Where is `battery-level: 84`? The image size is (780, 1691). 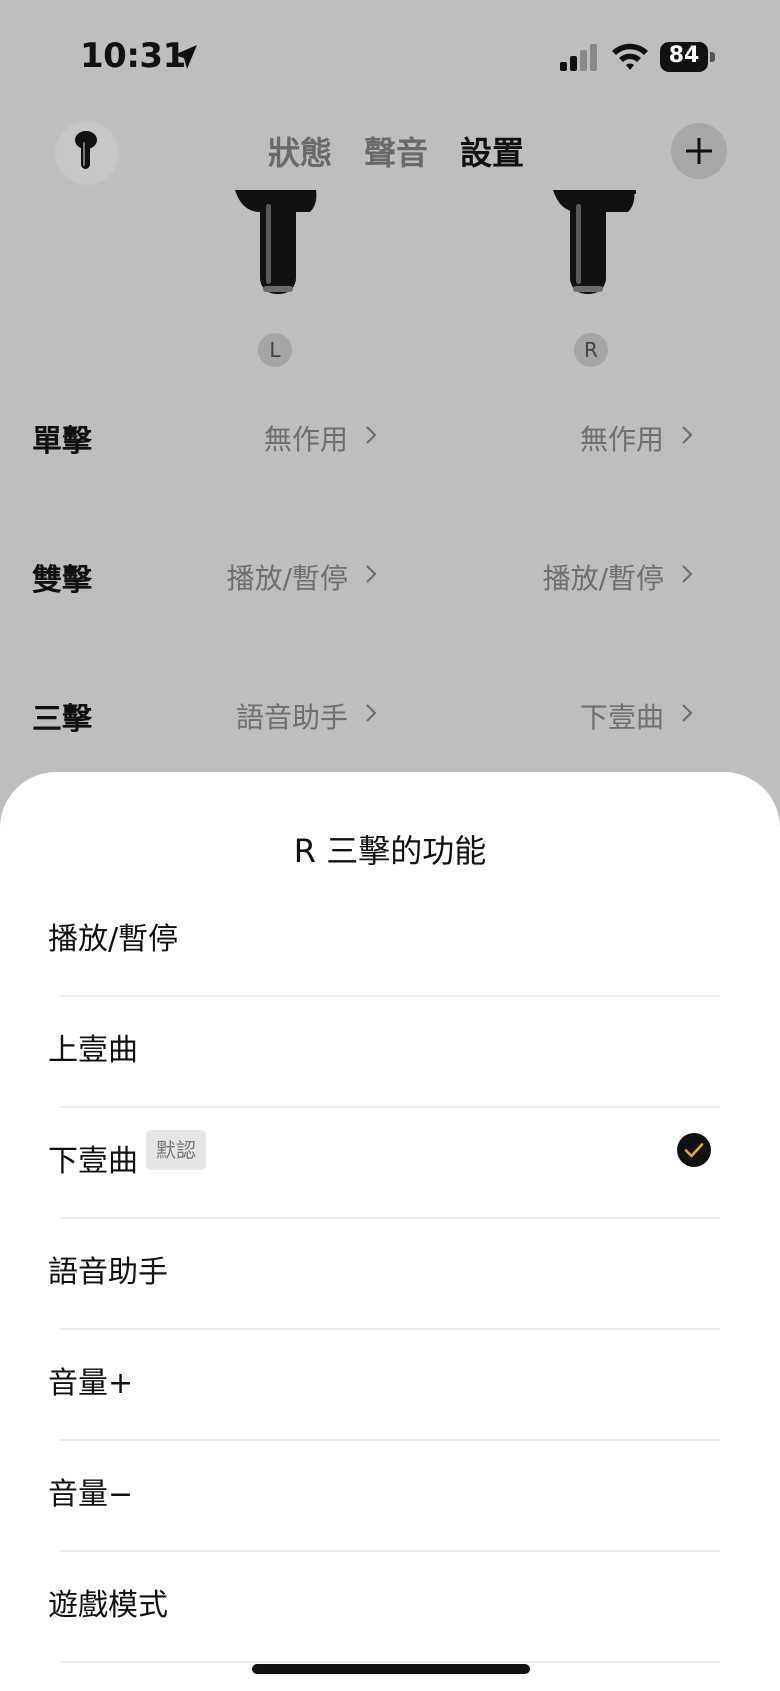
battery-level: 84 is located at coordinates (684, 55).